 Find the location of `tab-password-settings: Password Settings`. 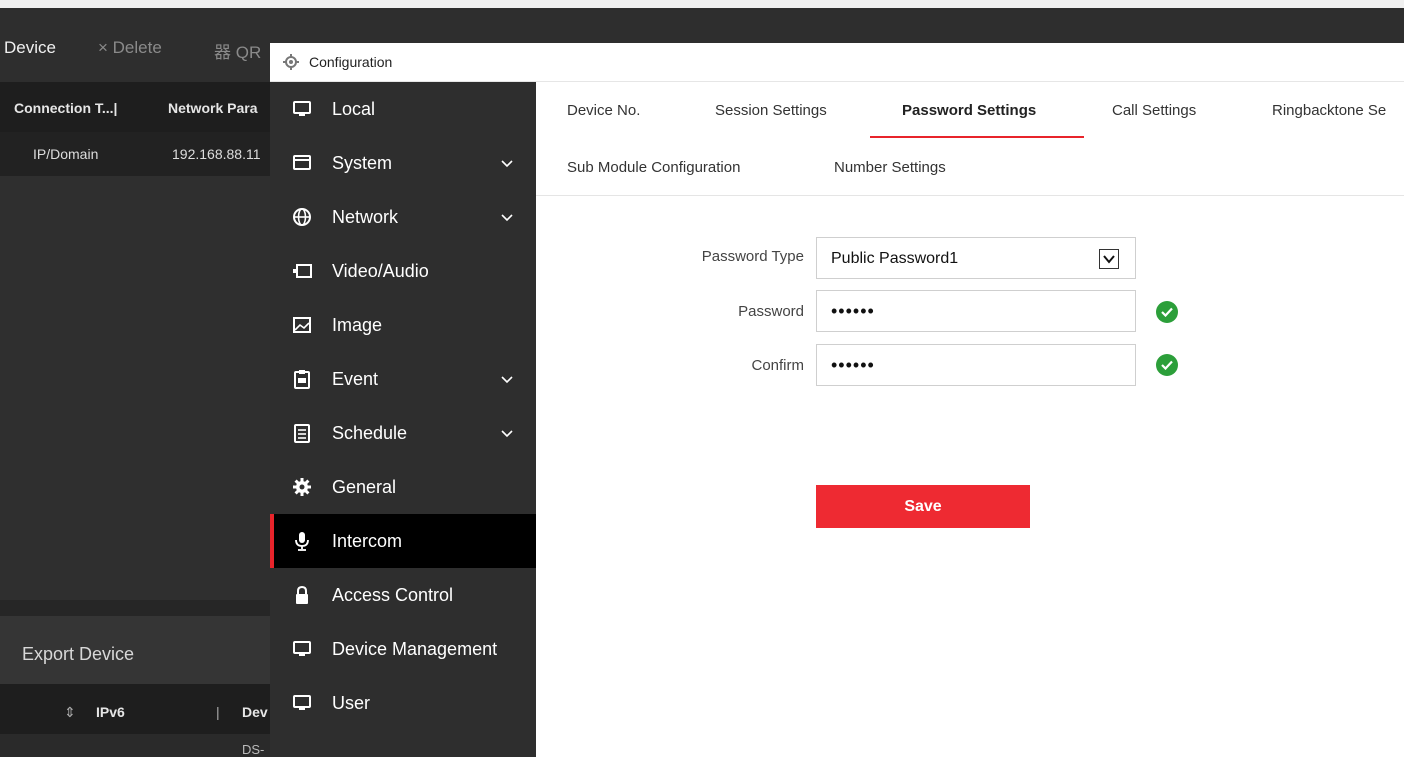

tab-password-settings: Password Settings is located at coordinates (969, 110).